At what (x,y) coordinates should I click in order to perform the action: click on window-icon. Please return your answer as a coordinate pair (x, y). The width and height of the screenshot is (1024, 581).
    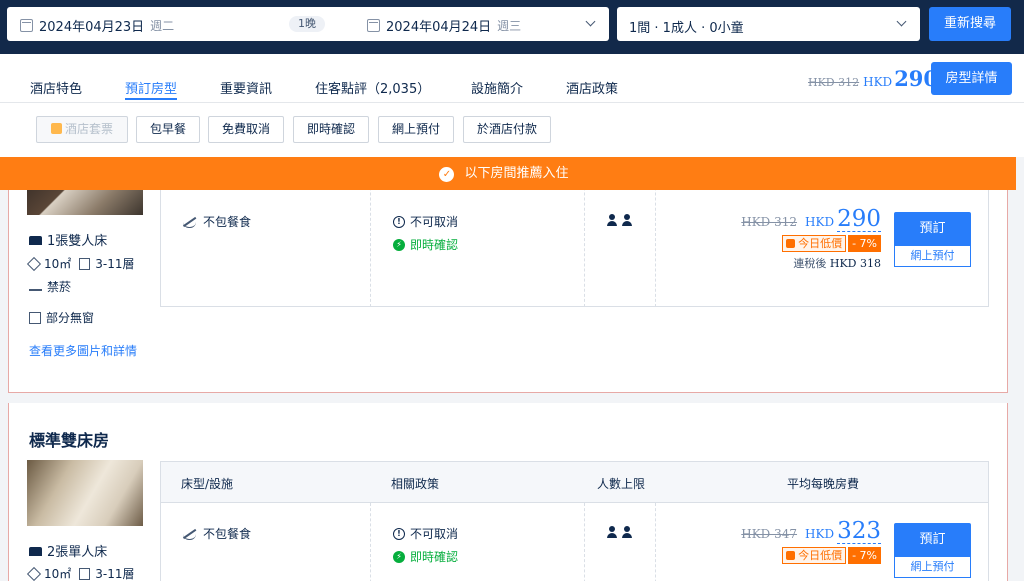
    Looking at the image, I should click on (35, 317).